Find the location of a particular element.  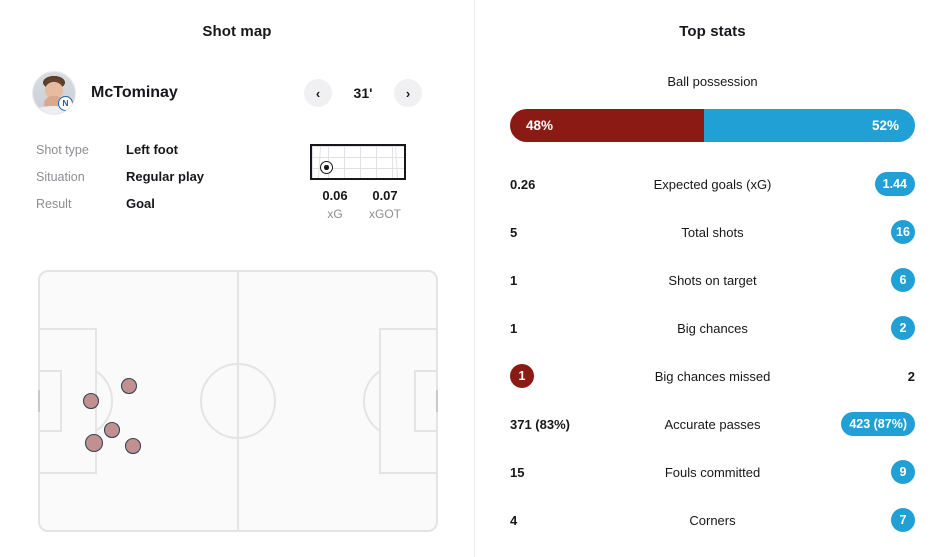

stat-away-pill: 7 is located at coordinates (903, 520).